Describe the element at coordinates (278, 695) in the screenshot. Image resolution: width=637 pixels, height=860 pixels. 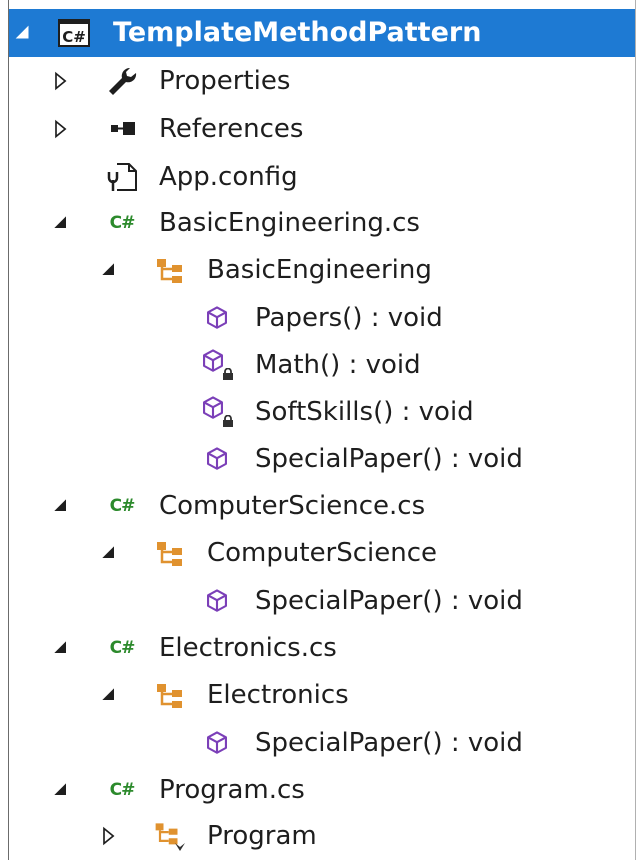
I see `class-label: Electronics` at that location.